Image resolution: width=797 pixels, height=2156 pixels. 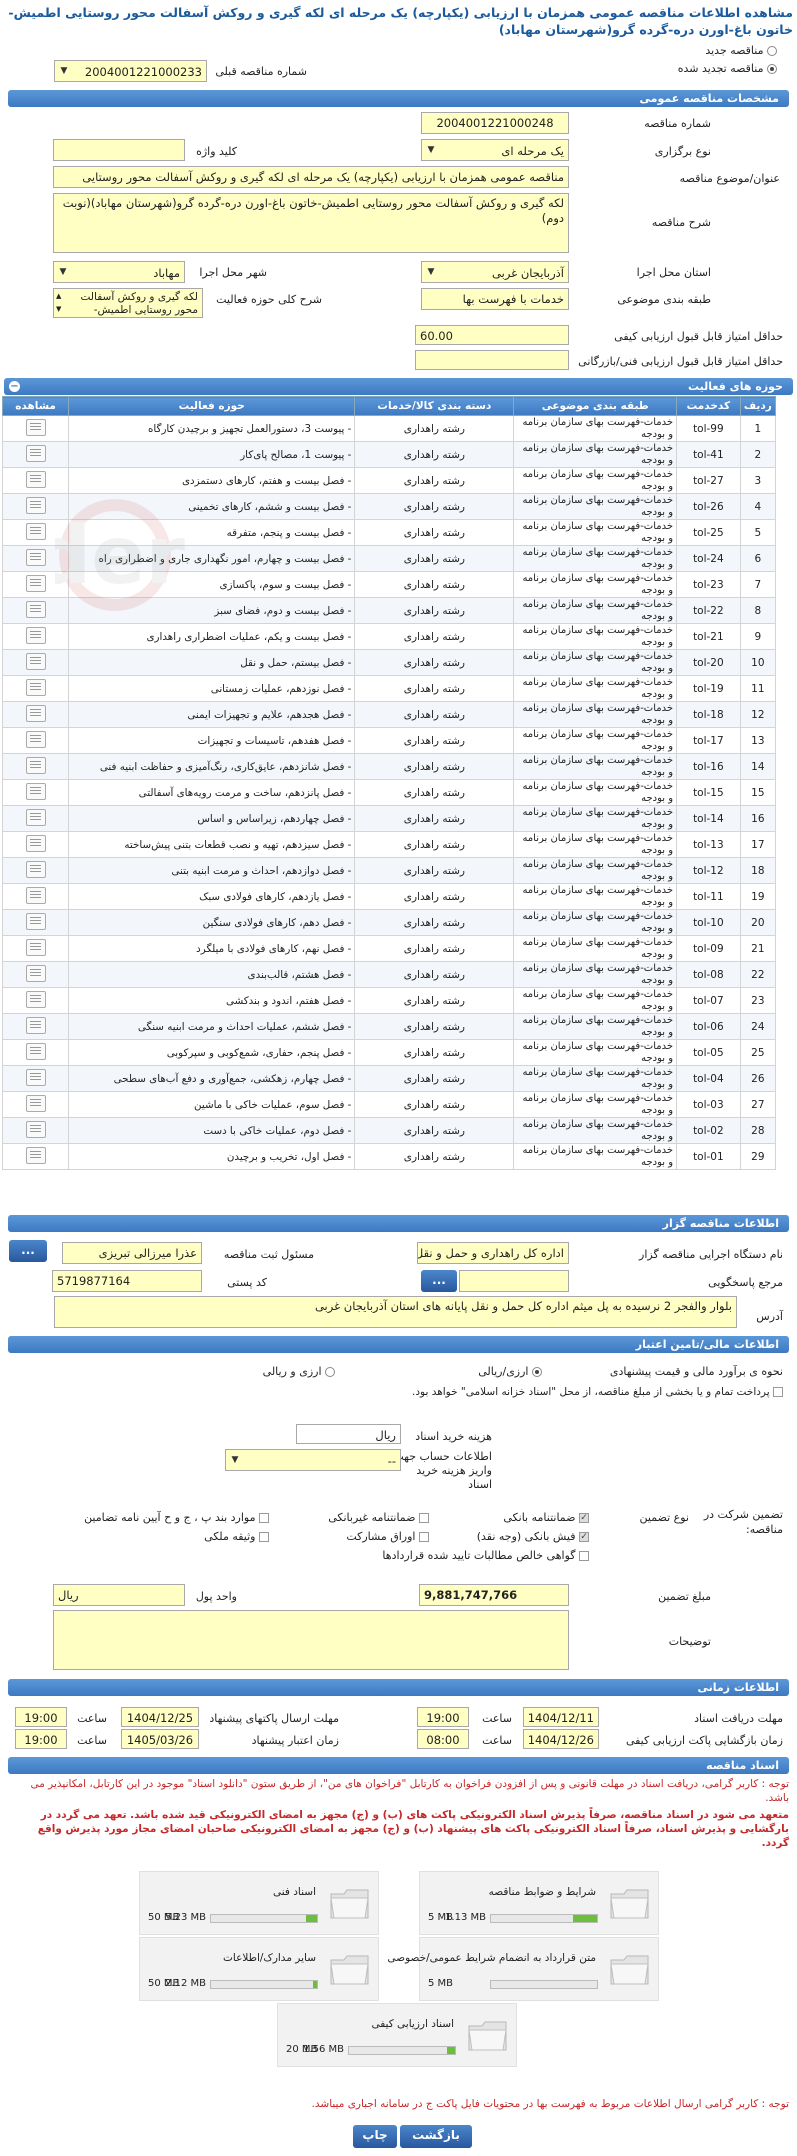 What do you see at coordinates (485, 1555) in the screenshot?
I see `g7-check: گواهی خالص مطالبات تایید شده قراردادها` at bounding box center [485, 1555].